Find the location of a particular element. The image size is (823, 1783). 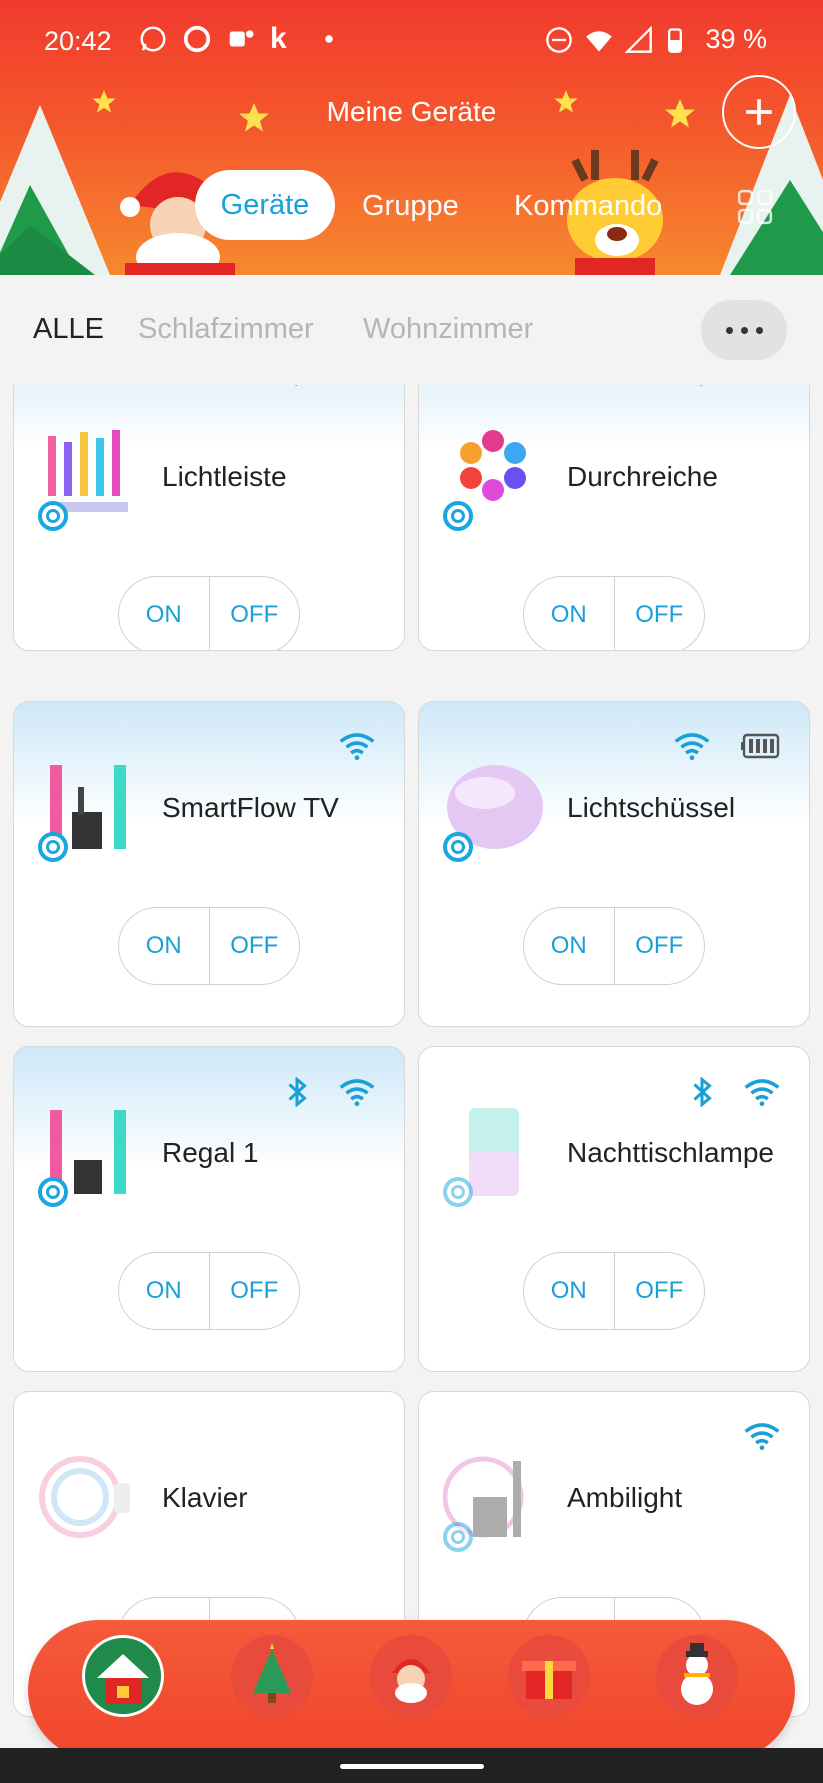

add-device-button is located at coordinates (759, 112).